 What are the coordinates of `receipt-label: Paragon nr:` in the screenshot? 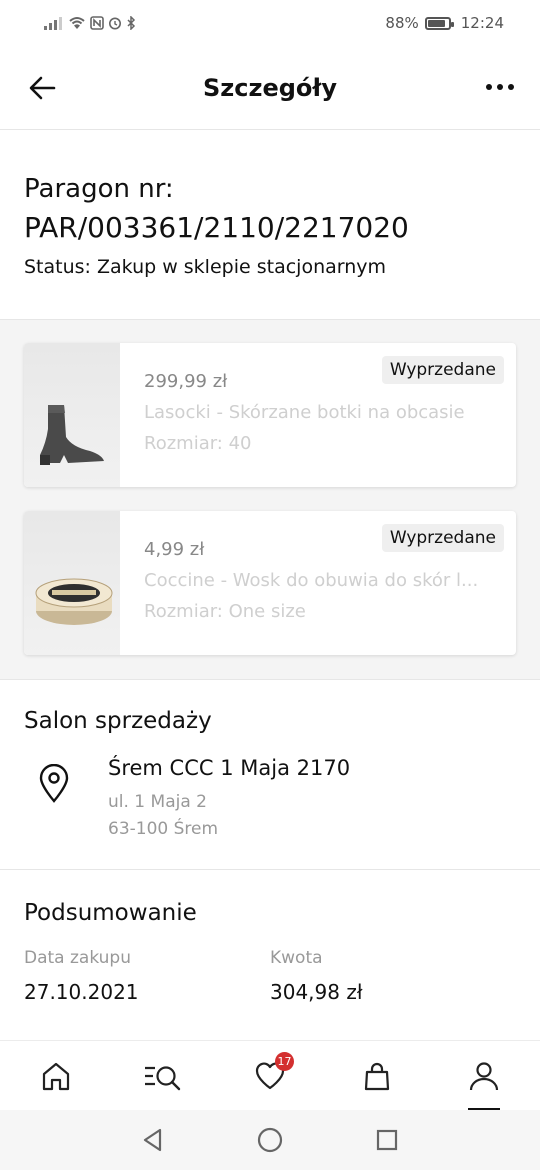 It's located at (99, 189).